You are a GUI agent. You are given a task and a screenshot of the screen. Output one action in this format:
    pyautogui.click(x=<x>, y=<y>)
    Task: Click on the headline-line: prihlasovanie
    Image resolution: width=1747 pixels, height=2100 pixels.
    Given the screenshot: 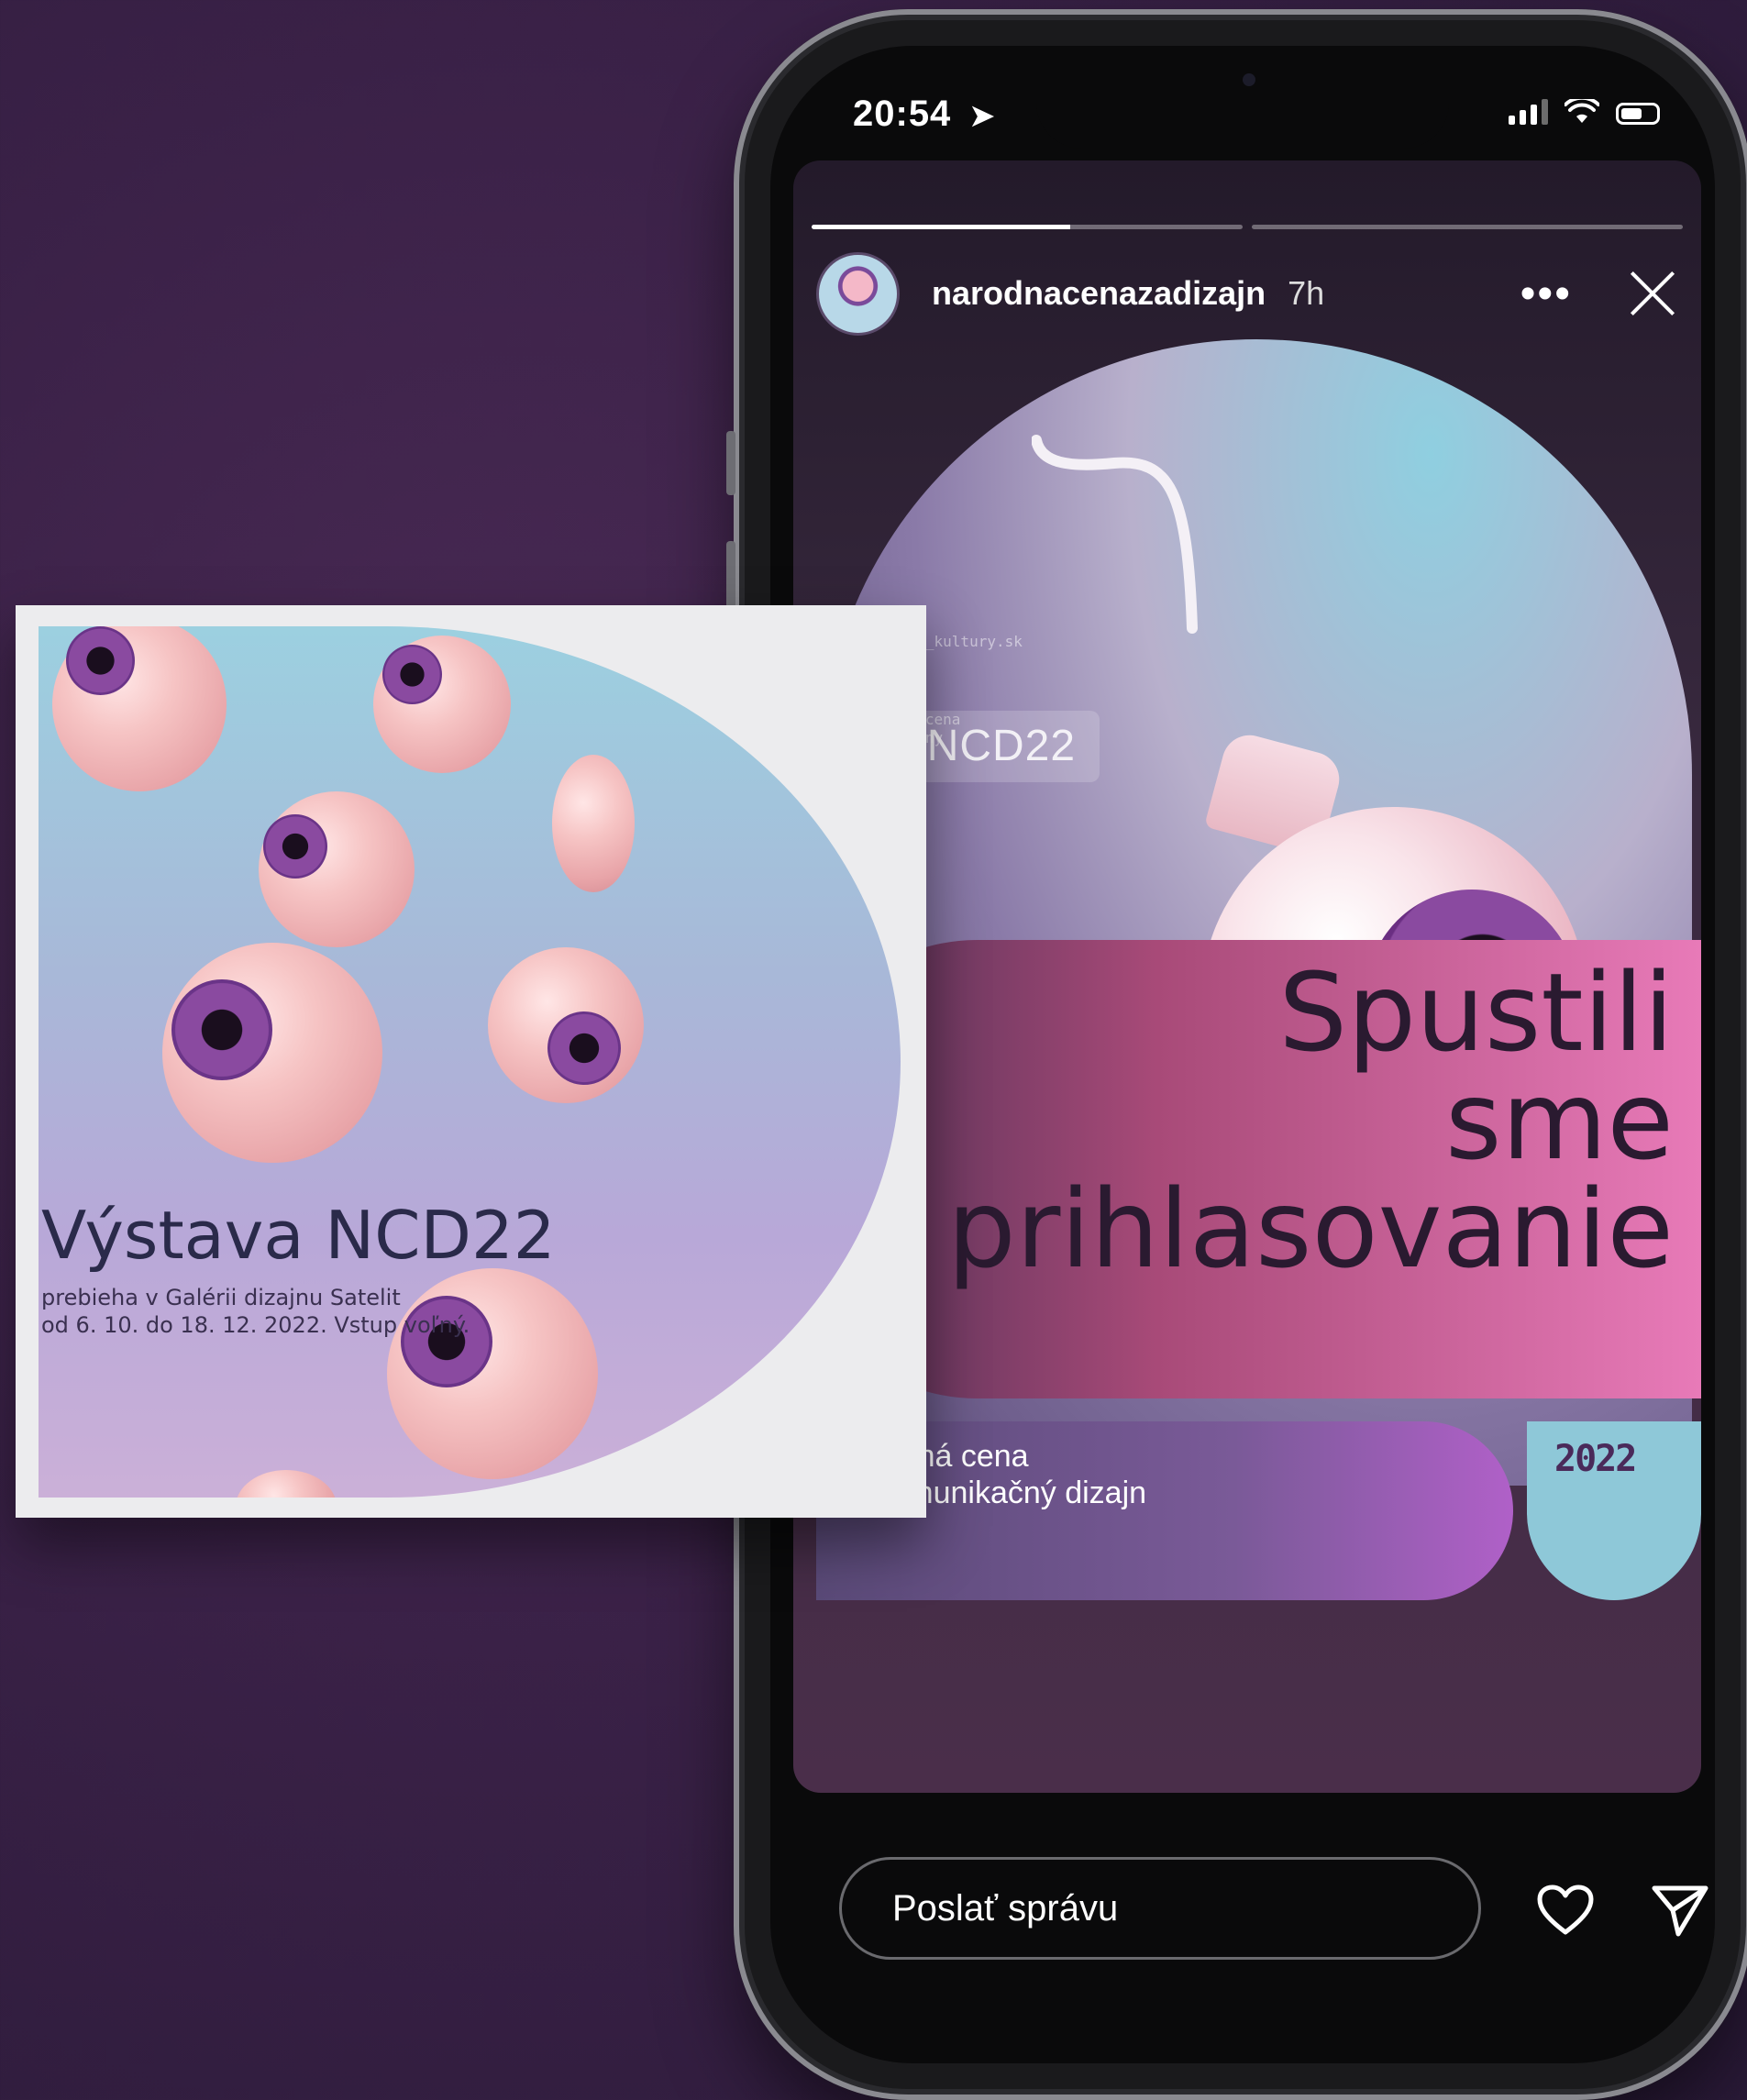 What is the action you would take?
    pyautogui.click(x=1310, y=1229)
    